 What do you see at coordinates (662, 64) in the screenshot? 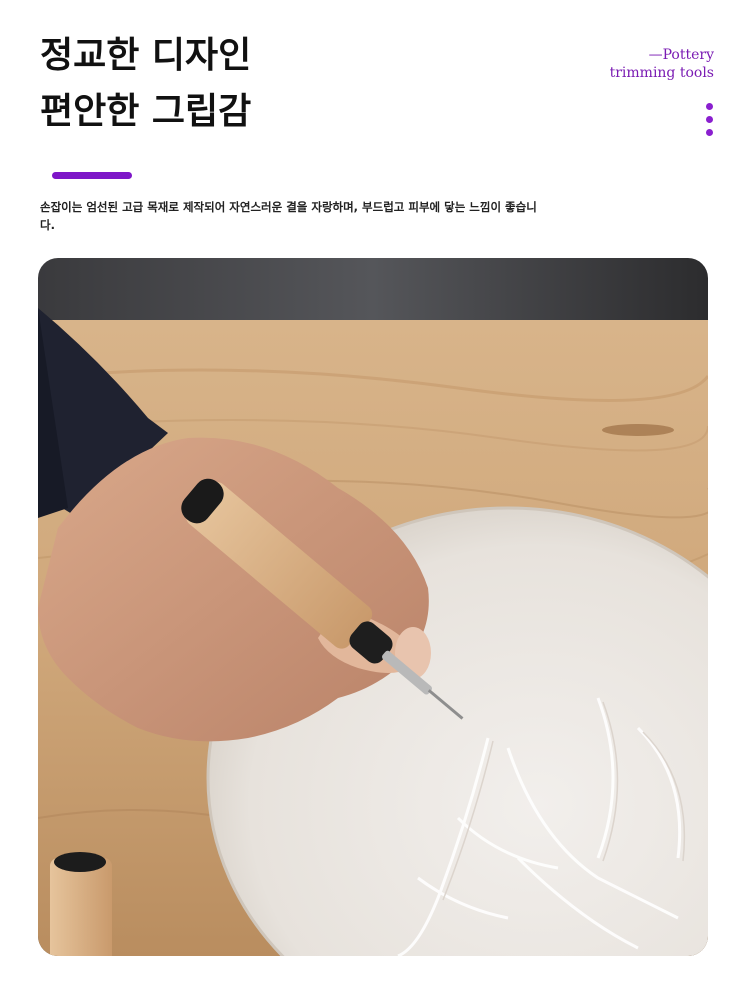
I see `side-label: —Pottery trimming tools` at bounding box center [662, 64].